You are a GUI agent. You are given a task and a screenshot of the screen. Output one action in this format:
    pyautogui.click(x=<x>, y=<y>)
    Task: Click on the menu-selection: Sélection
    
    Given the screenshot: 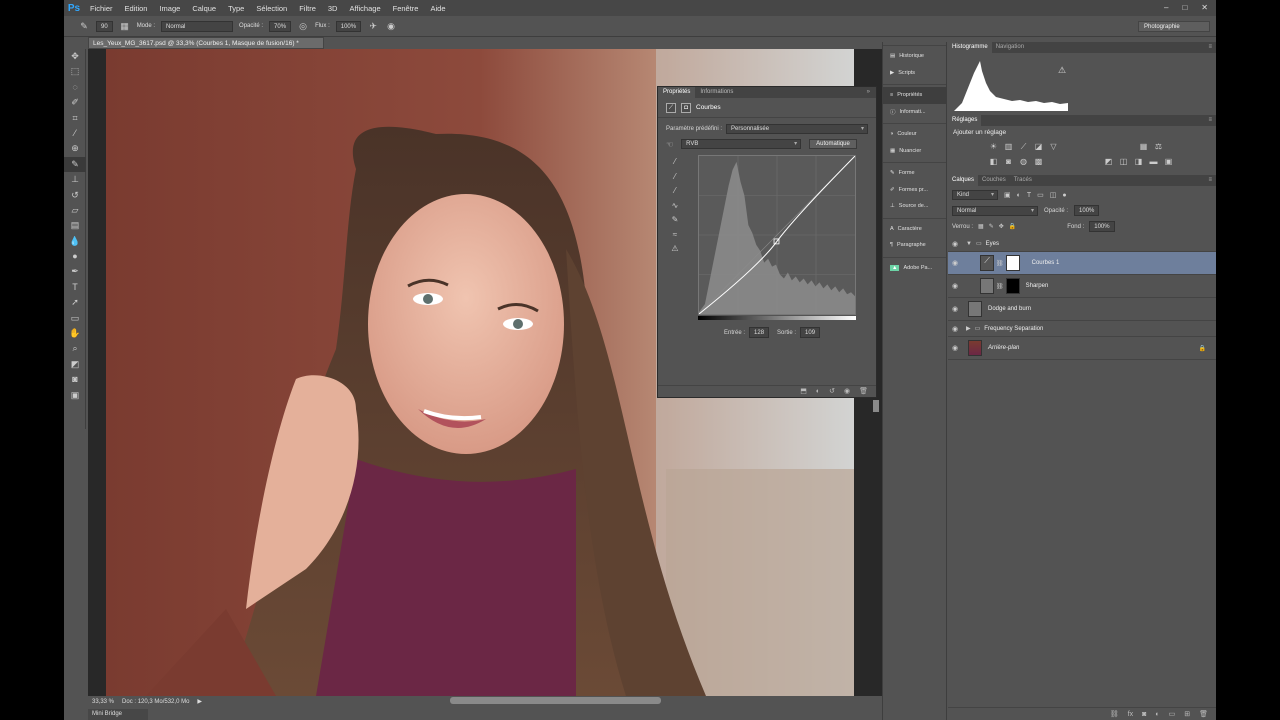 What is the action you would take?
    pyautogui.click(x=271, y=8)
    